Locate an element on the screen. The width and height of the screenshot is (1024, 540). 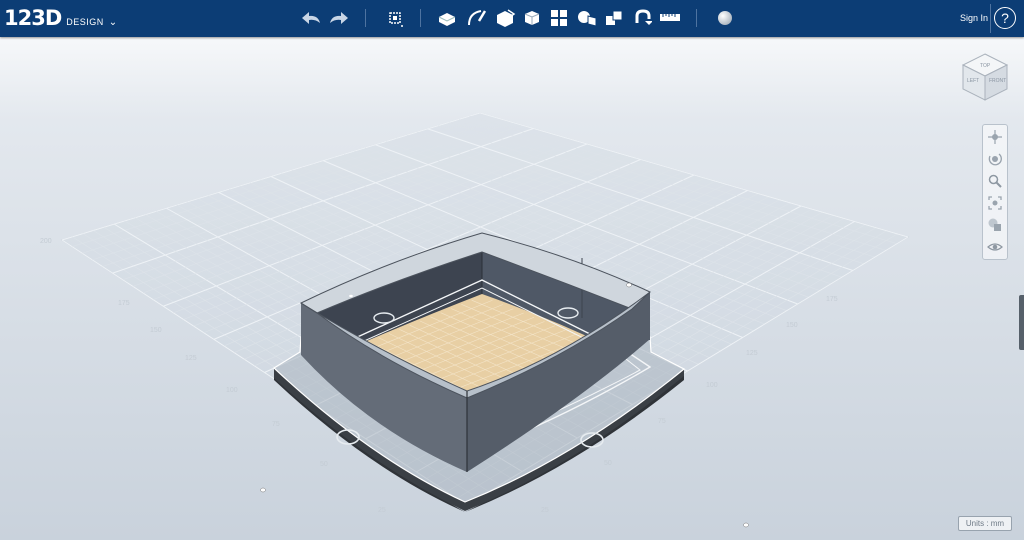
pattern-icon is located at coordinates (559, 18).